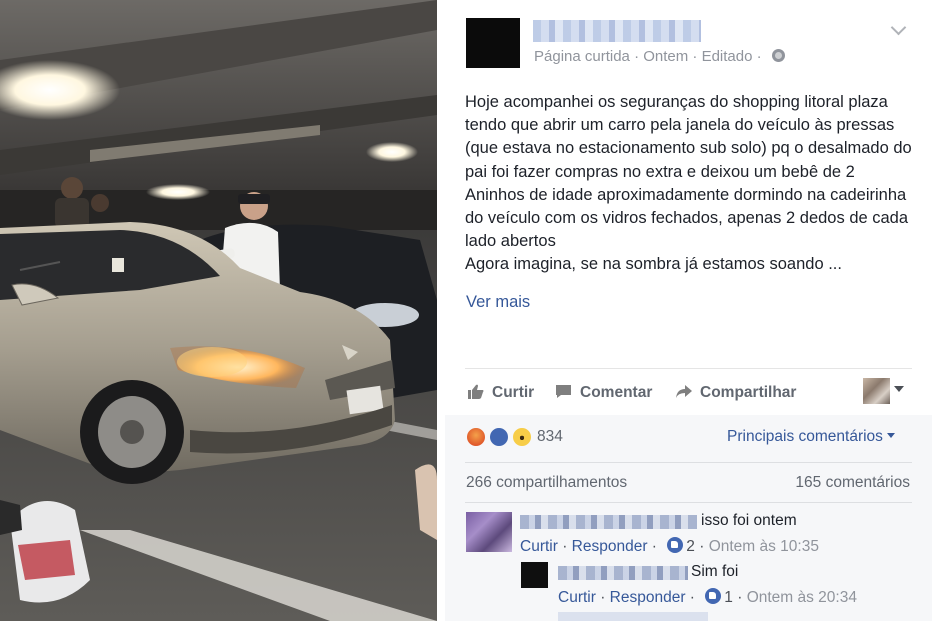 The image size is (932, 621). What do you see at coordinates (522, 437) in the screenshot?
I see `wow-icon` at bounding box center [522, 437].